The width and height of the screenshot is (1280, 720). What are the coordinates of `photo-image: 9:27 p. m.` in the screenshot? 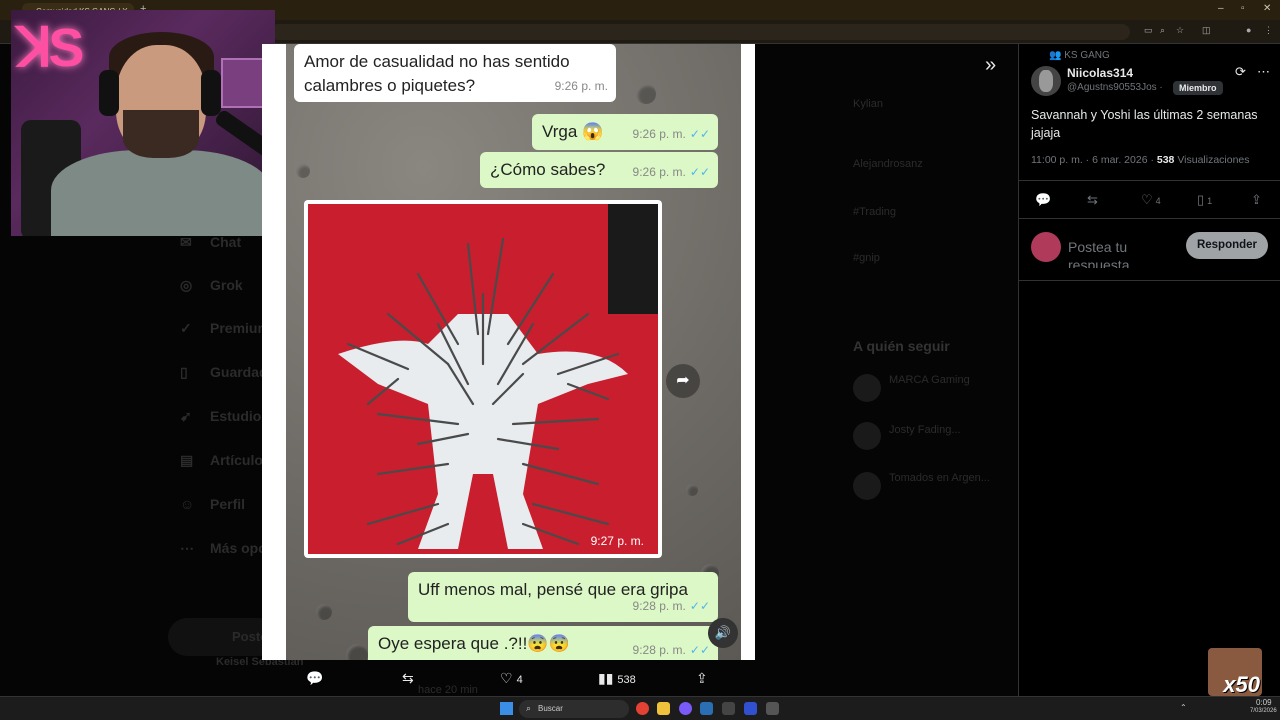 It's located at (483, 379).